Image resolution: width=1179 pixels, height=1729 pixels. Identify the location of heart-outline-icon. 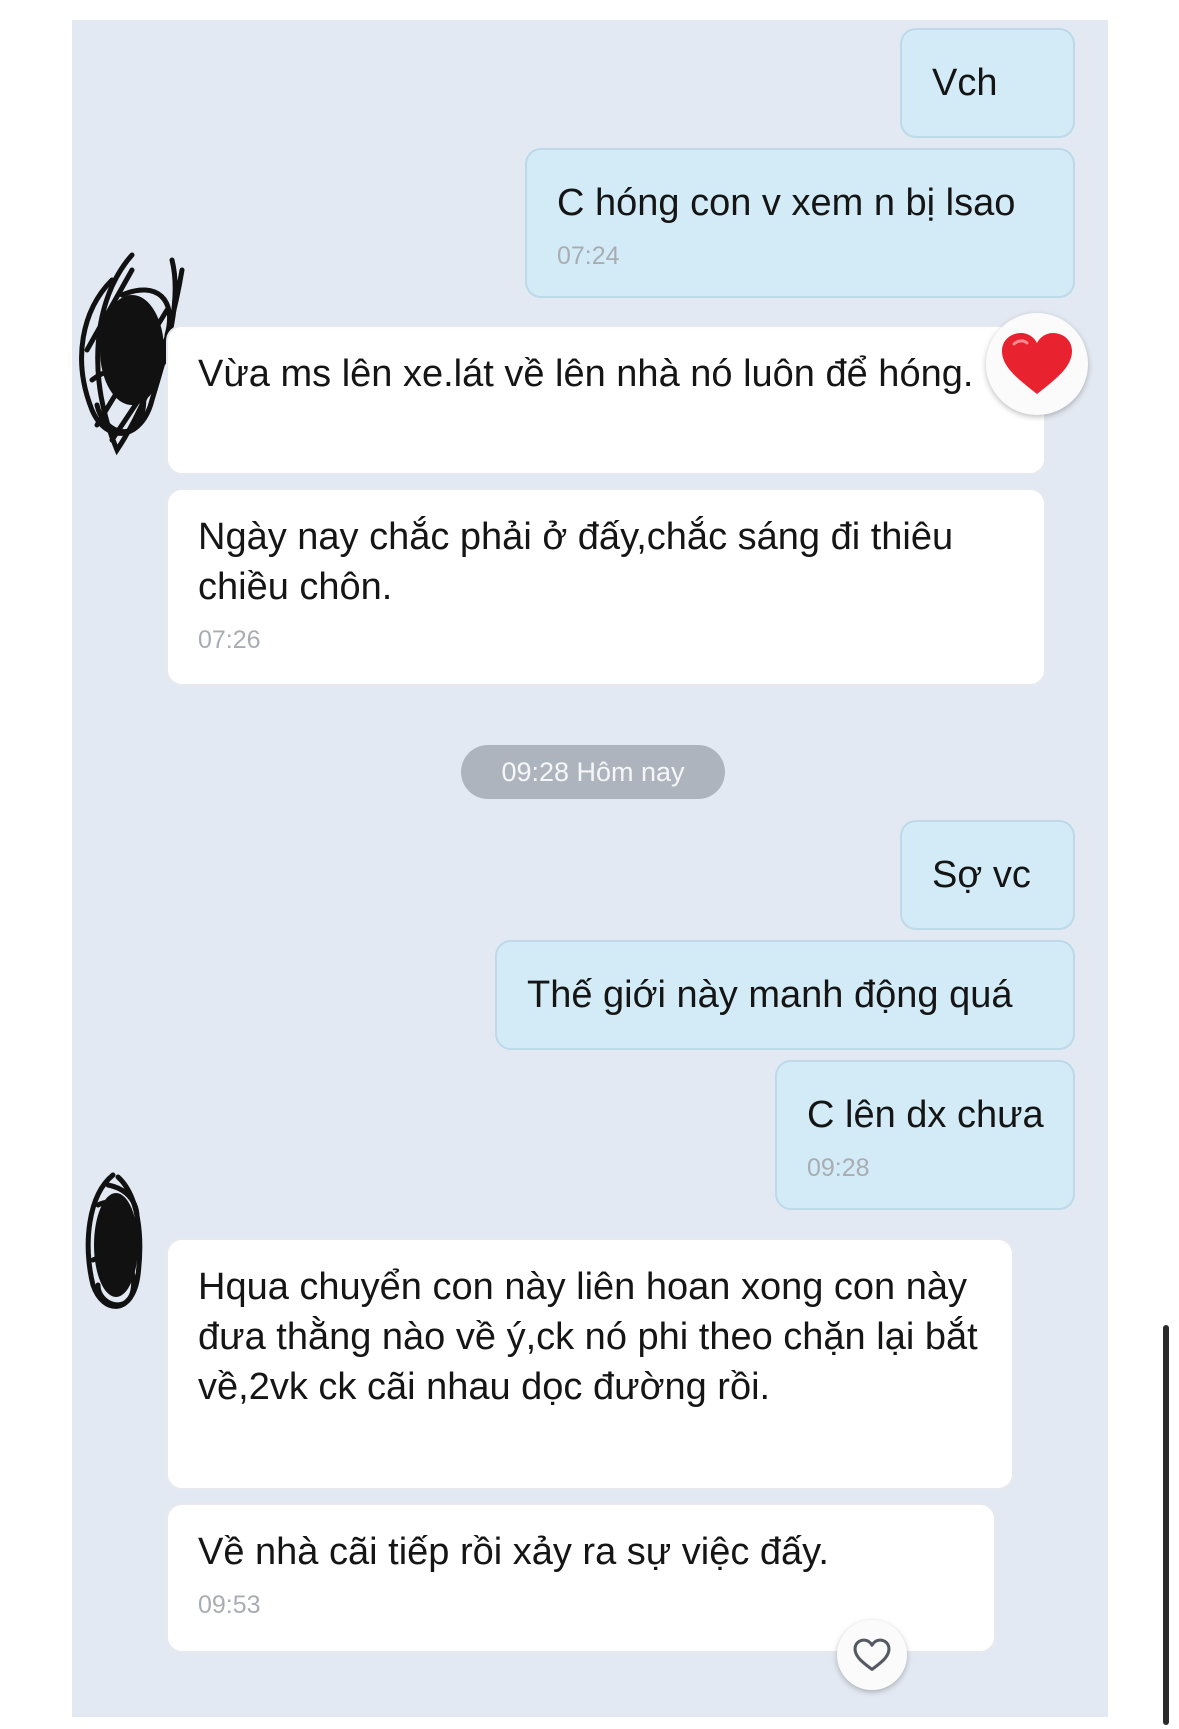
(872, 1654).